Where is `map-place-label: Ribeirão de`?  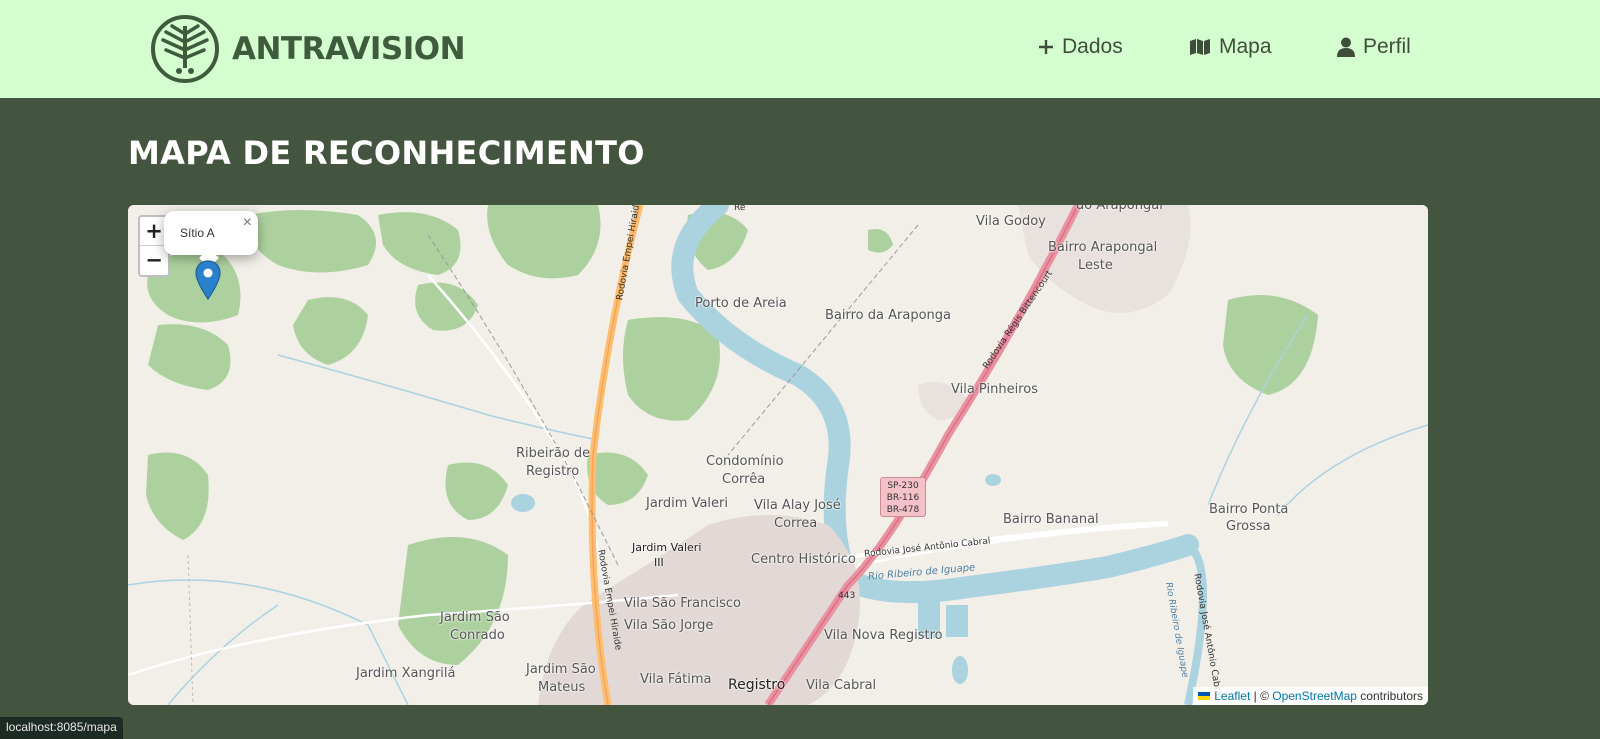 map-place-label: Ribeirão de is located at coordinates (553, 453).